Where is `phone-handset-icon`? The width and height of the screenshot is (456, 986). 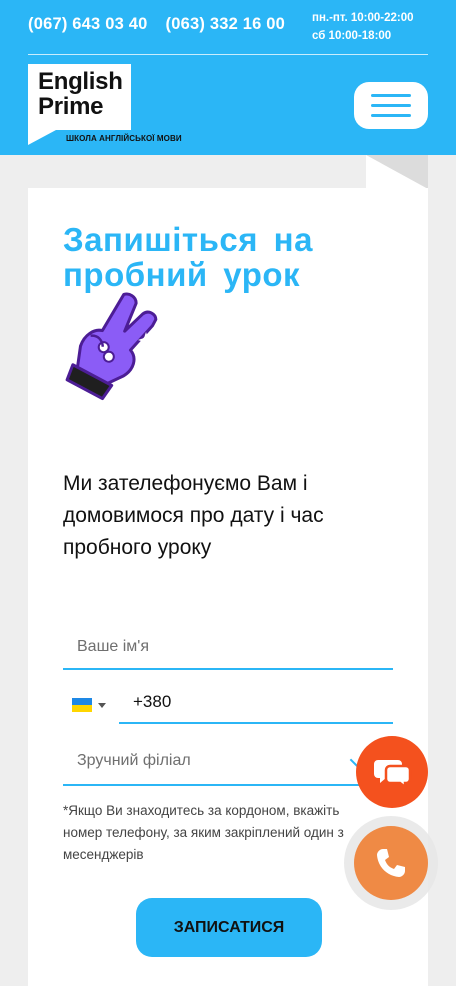
phone-handset-icon is located at coordinates (391, 863).